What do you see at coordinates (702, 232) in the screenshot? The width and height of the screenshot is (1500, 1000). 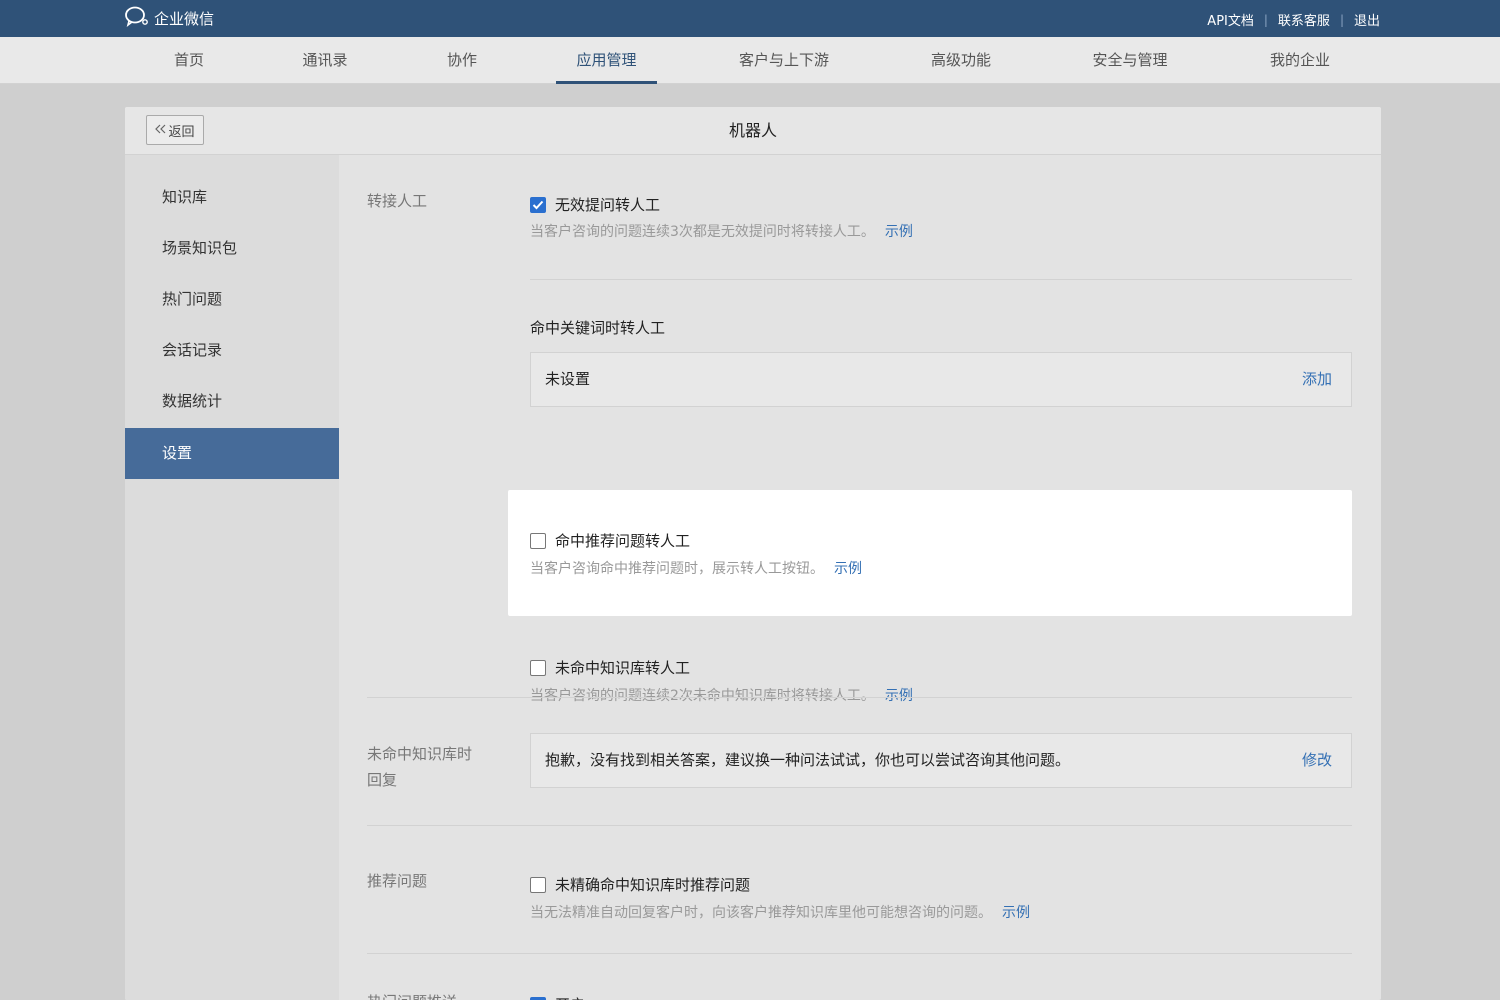 I see `invalid-question-desc-text: 当客户咨询的问题连续3次都是无效提问时将转接人工。` at bounding box center [702, 232].